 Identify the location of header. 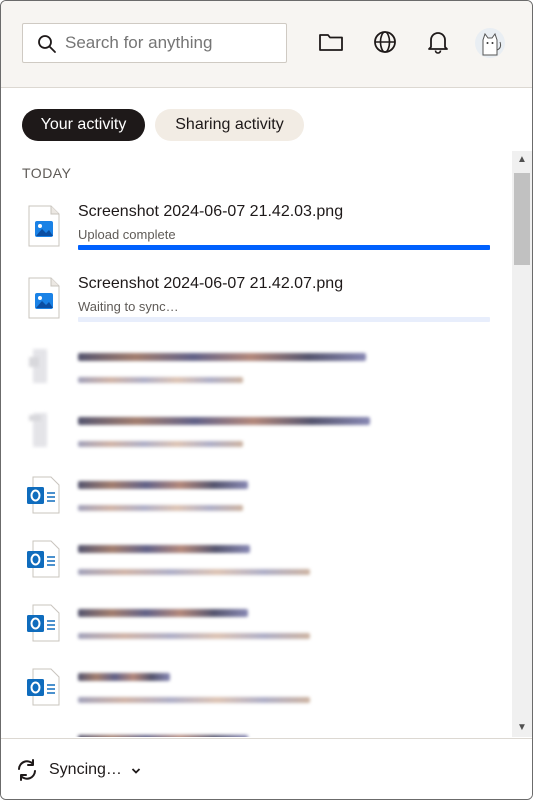
(266, 44).